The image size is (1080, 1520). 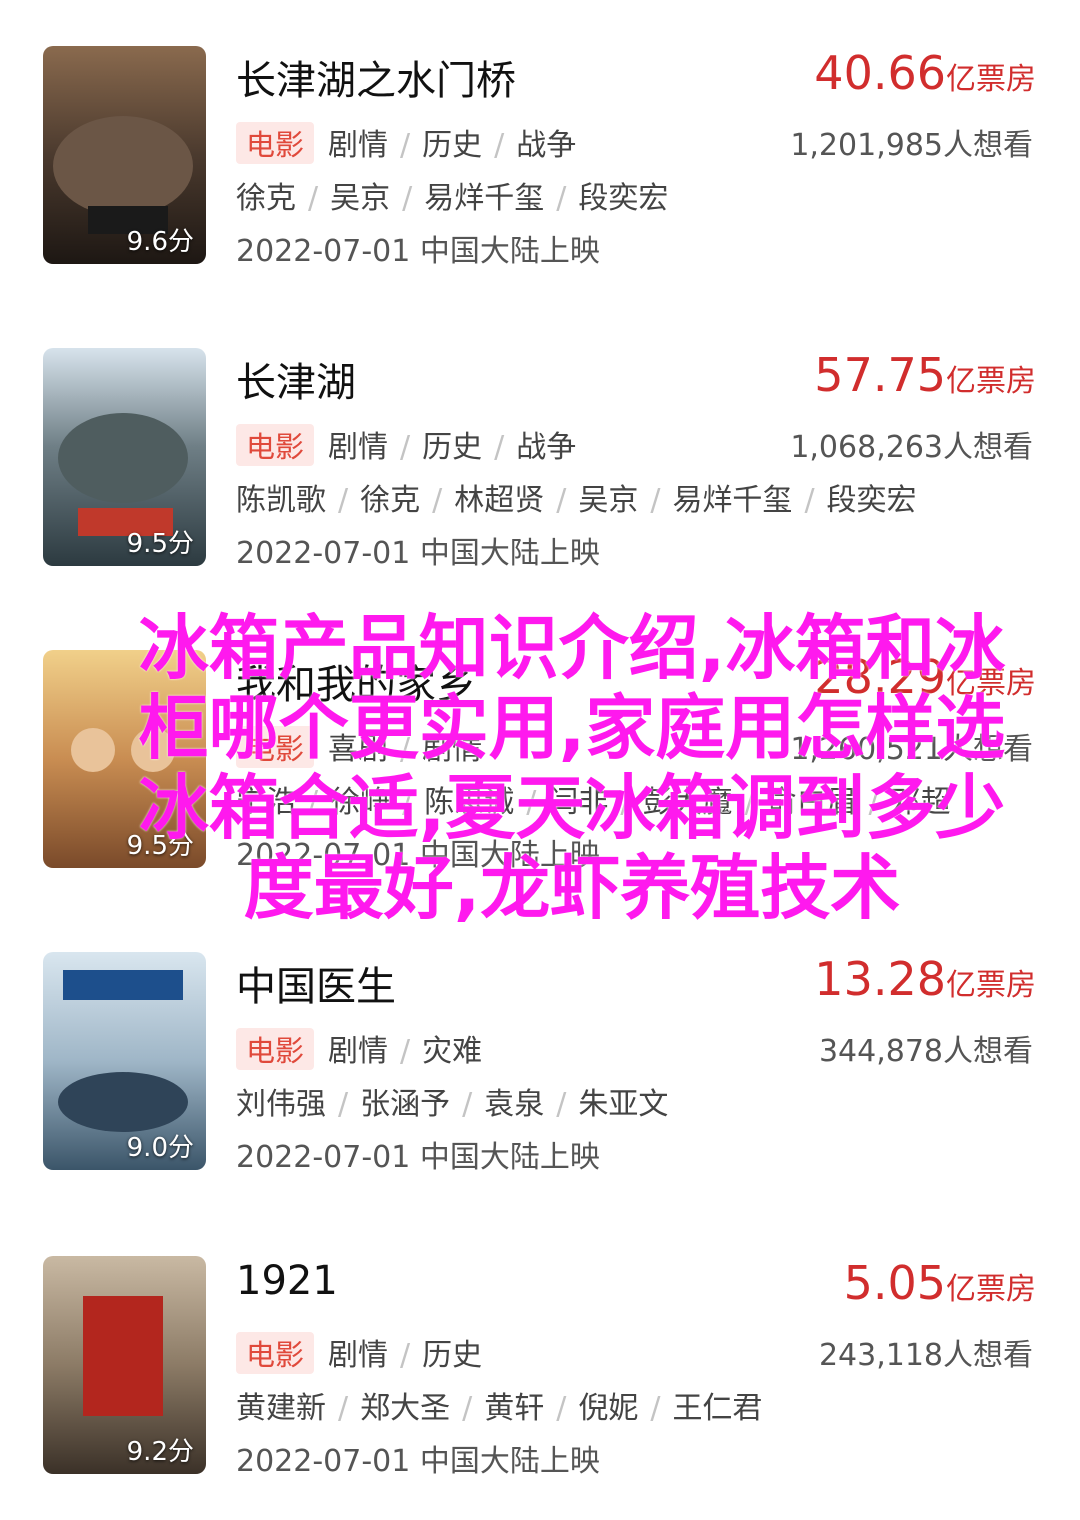 What do you see at coordinates (925, 1355) in the screenshot?
I see `want-count: 243,118人想看` at bounding box center [925, 1355].